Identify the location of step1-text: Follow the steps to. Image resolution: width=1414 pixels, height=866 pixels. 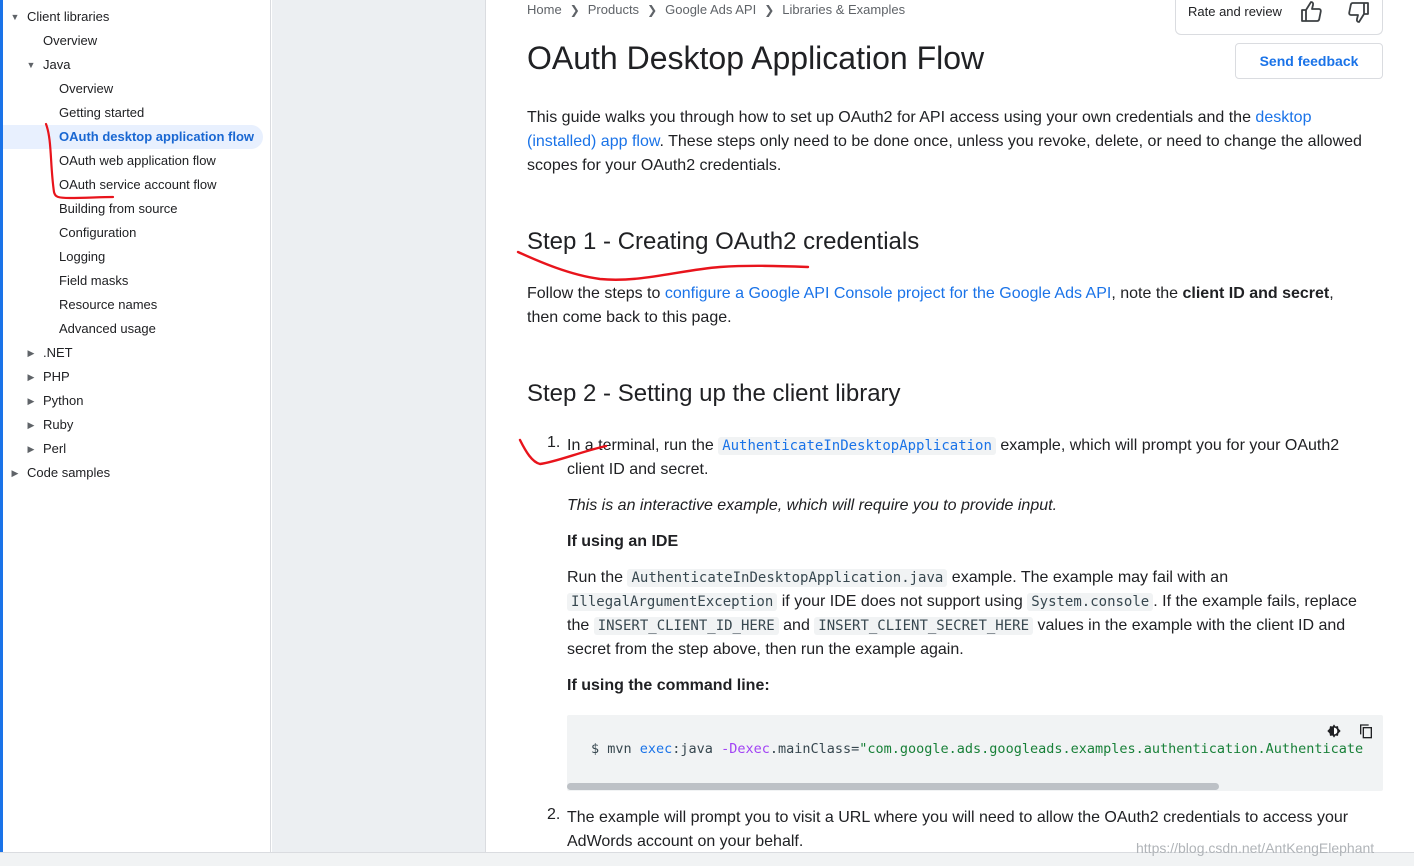
(596, 293).